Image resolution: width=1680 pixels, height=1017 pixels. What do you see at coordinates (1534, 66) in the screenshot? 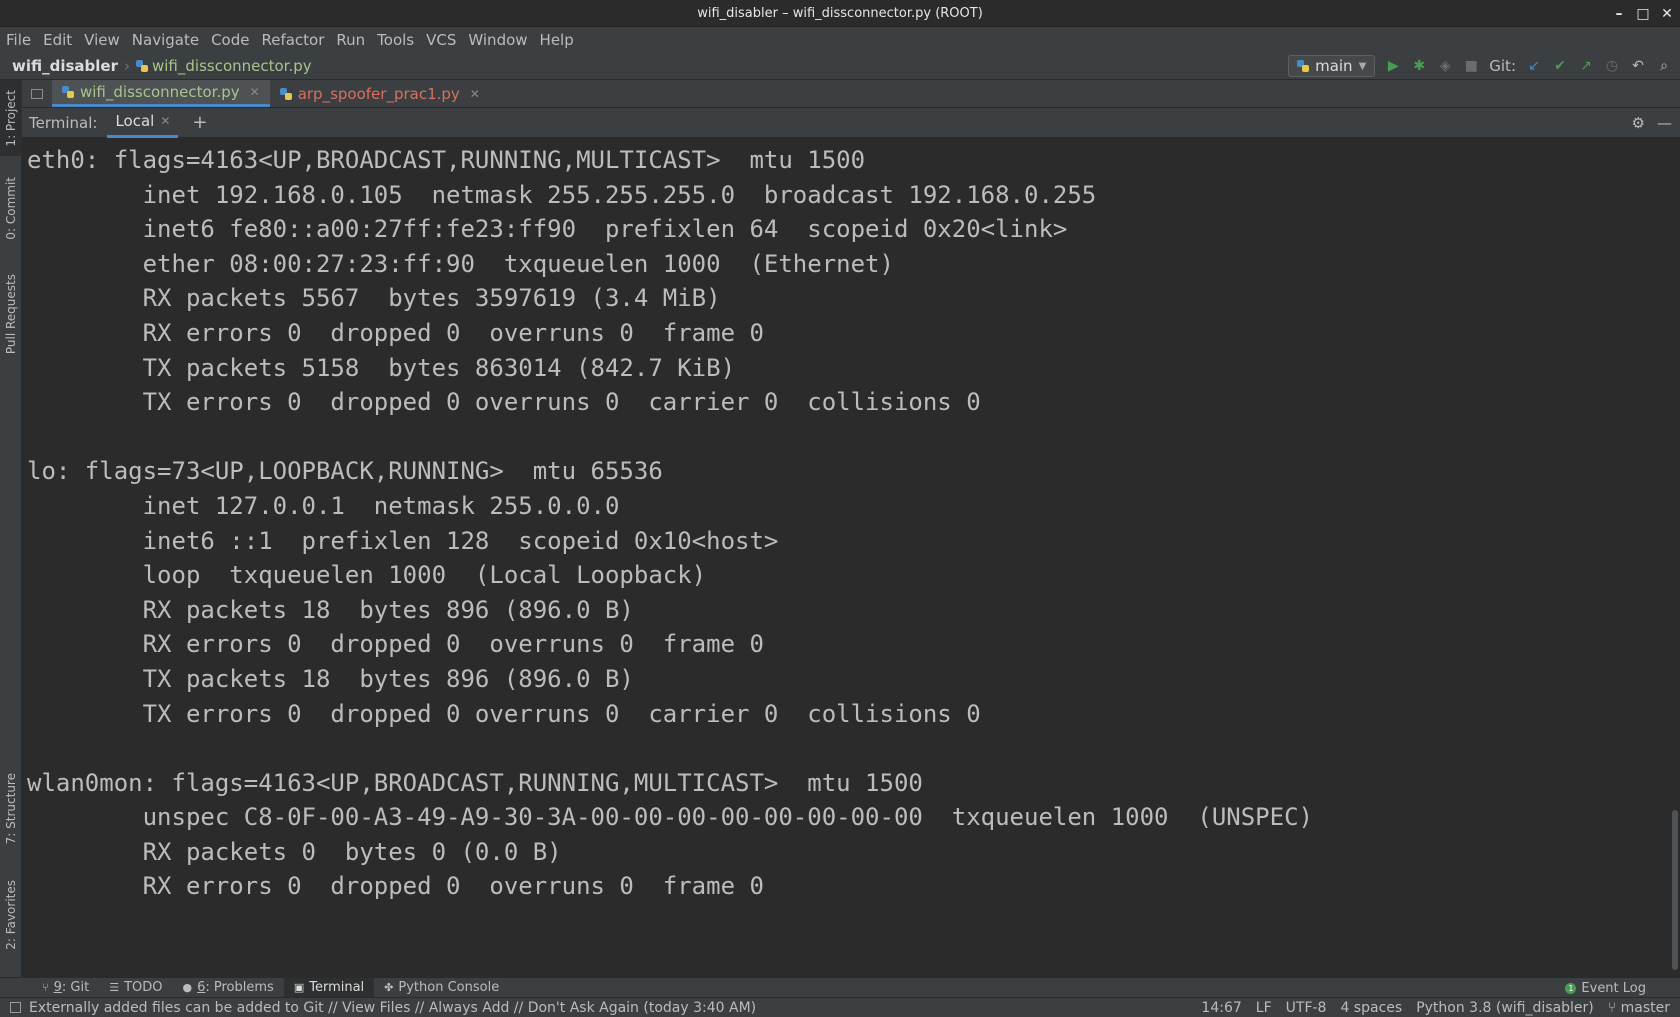
I see `git-update-icon: ↙` at bounding box center [1534, 66].